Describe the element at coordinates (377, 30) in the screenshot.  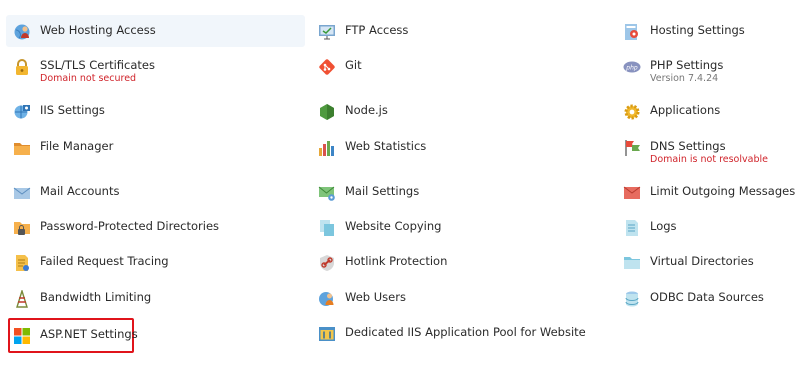
I see `item-label: FTP Access` at that location.